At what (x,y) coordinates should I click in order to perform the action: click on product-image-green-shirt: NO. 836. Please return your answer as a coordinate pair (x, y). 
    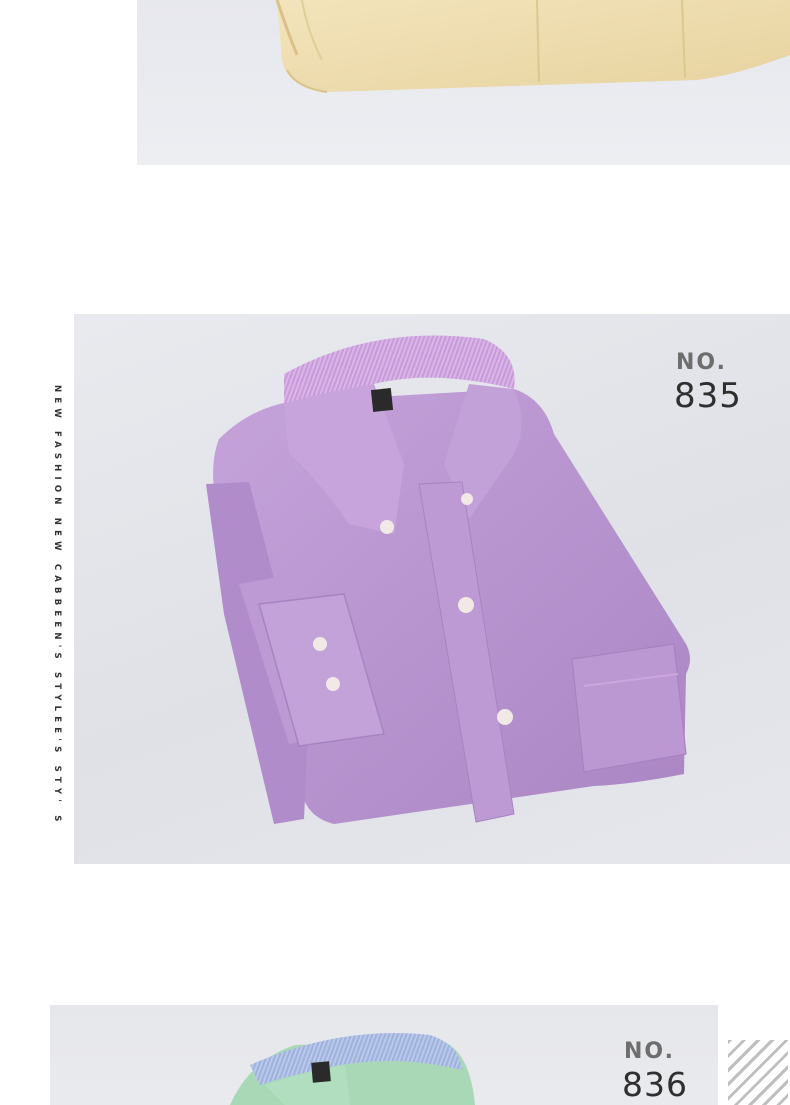
    Looking at the image, I should click on (384, 1055).